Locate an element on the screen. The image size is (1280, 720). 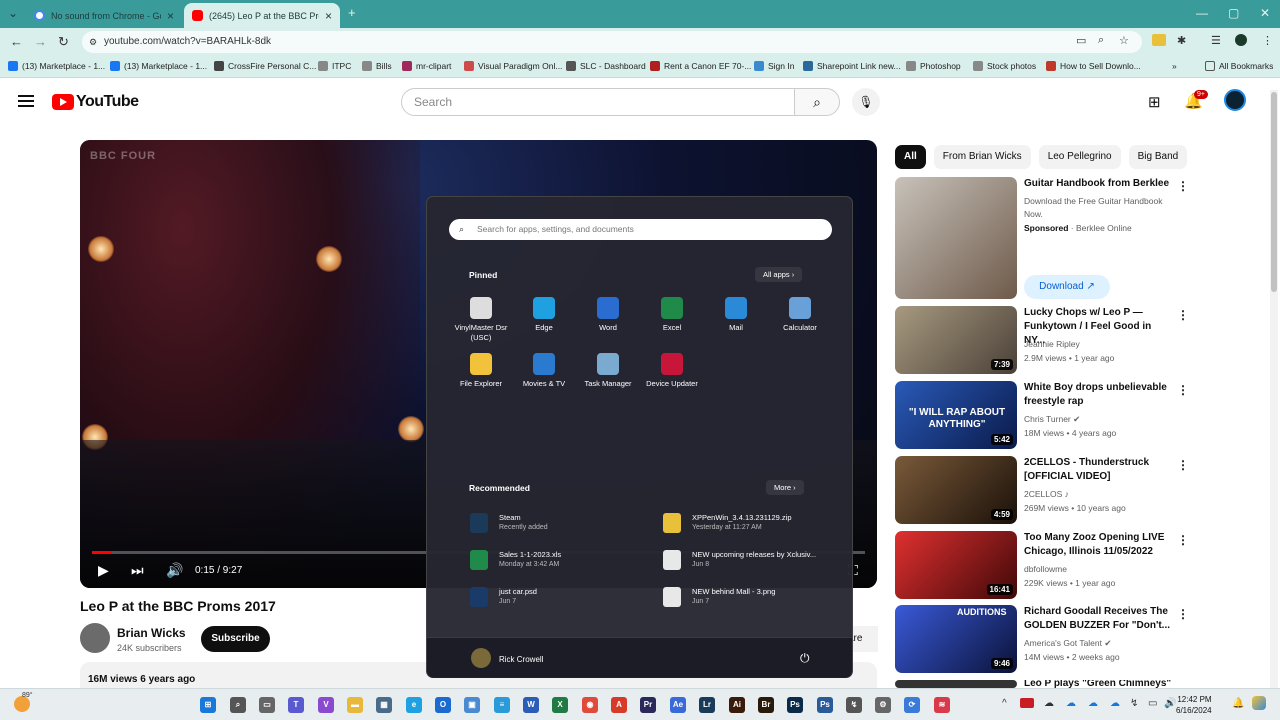
pinned-app: Mail is located at coordinates (736, 315).